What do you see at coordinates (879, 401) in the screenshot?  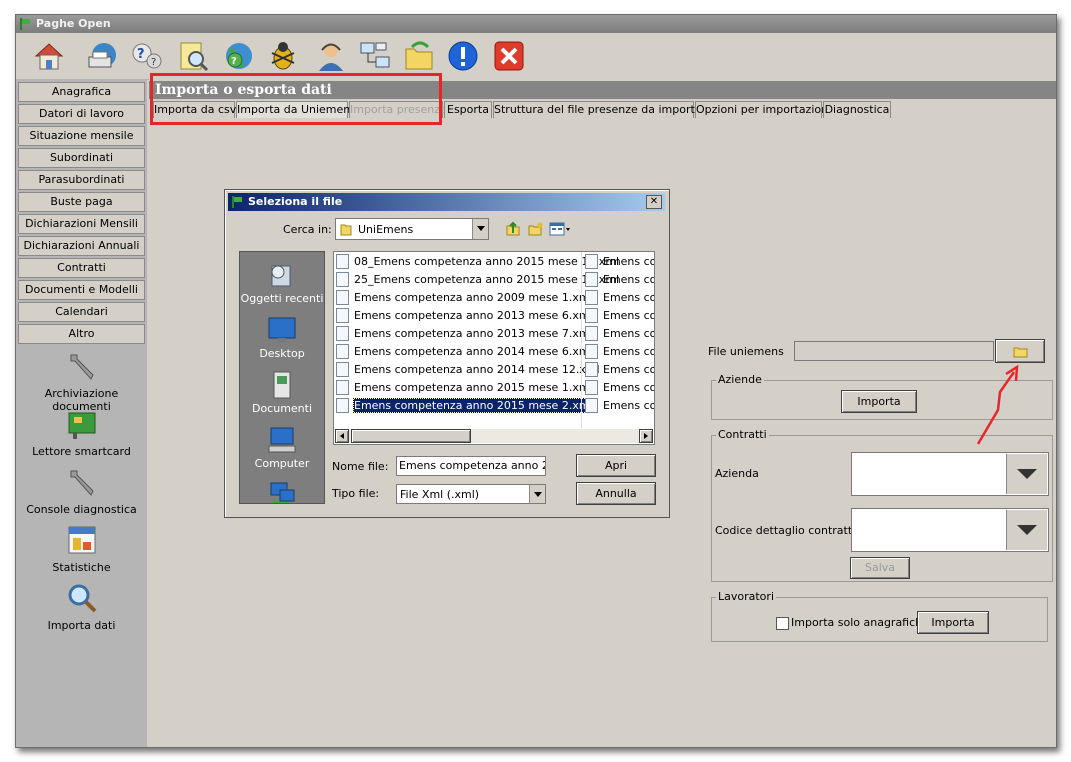 I see `aziende-importa-button: Importa` at bounding box center [879, 401].